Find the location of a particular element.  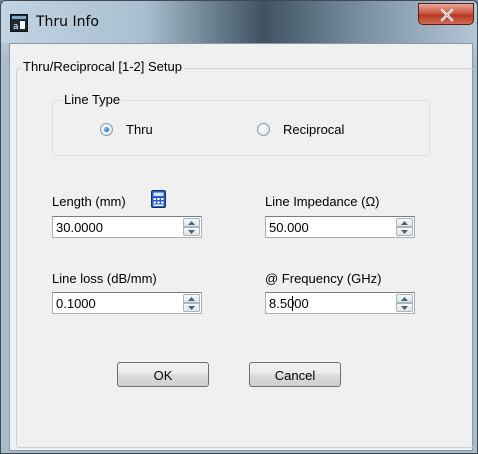

cancel-button: Cancel is located at coordinates (295, 374).